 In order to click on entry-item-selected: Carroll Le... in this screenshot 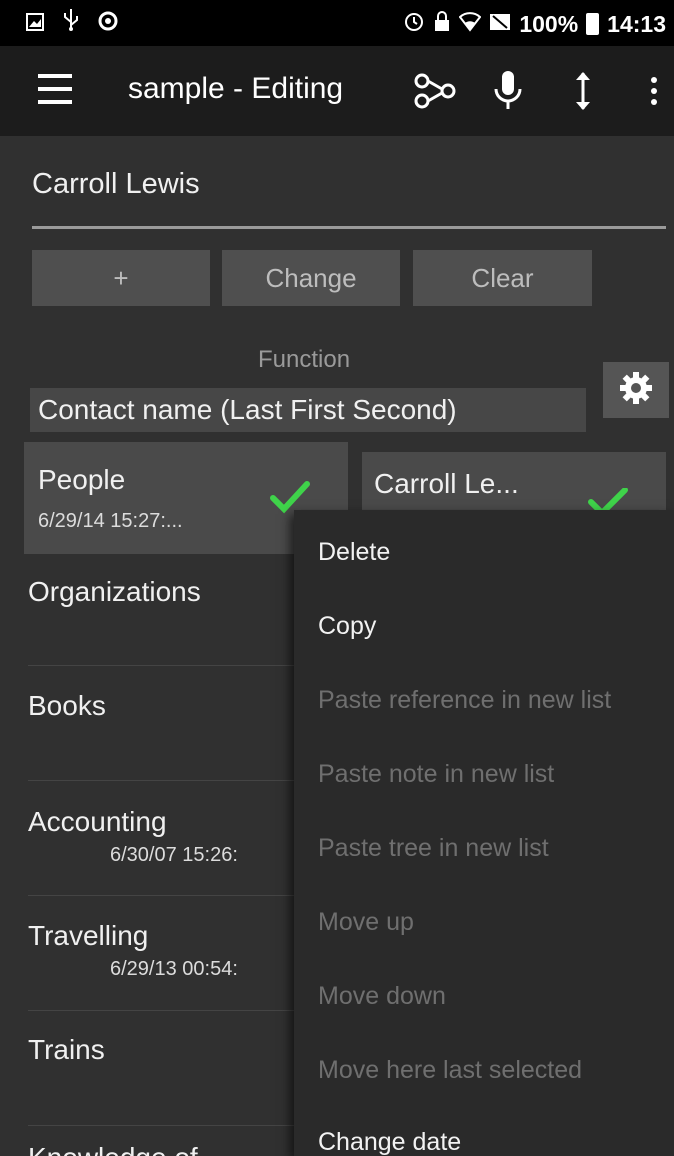, I will do `click(514, 485)`.